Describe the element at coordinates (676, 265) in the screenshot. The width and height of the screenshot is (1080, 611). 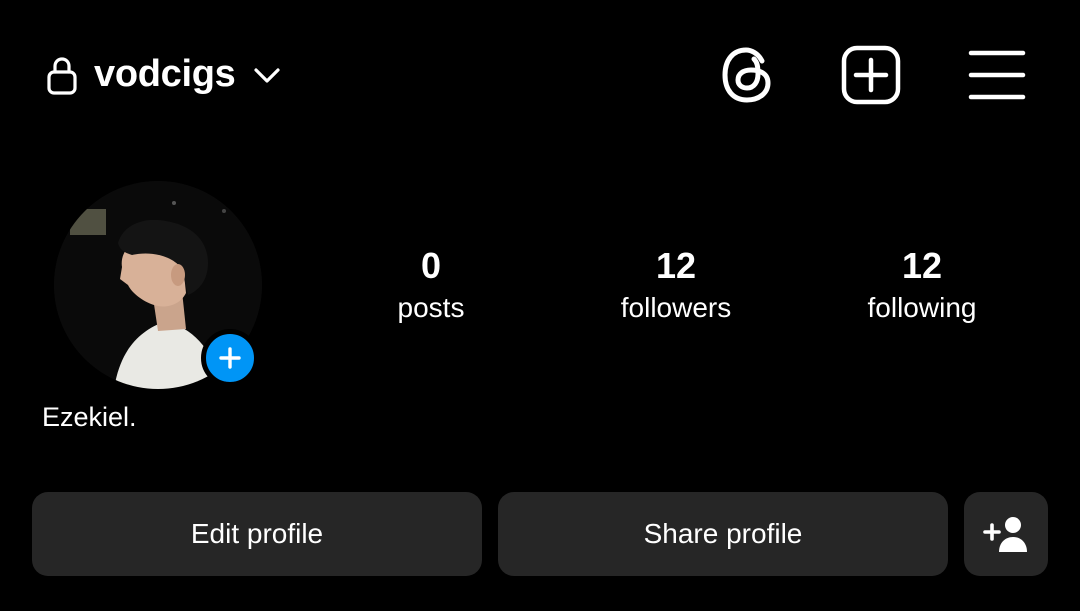
I see `followers-count: 12` at that location.